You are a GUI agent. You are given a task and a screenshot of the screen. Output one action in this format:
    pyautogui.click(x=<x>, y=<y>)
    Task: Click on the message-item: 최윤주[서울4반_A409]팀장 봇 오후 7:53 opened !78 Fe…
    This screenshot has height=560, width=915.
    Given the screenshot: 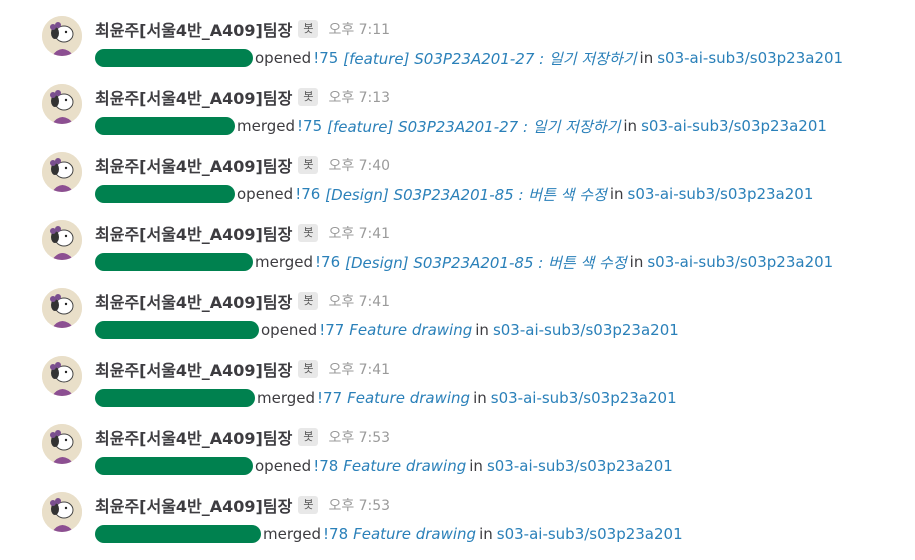 What is the action you would take?
    pyautogui.click(x=457, y=458)
    